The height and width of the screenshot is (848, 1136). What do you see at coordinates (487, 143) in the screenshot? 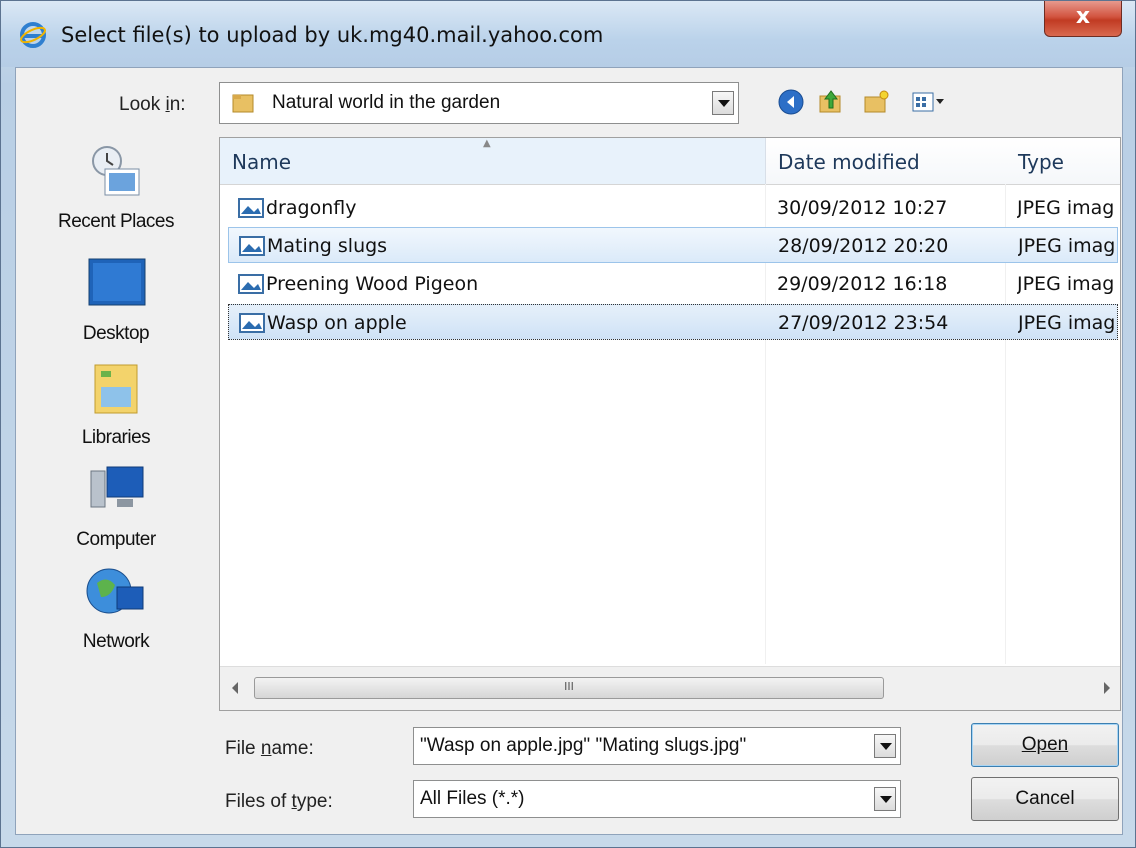
I see `sort-ascending-icon: ▲` at bounding box center [487, 143].